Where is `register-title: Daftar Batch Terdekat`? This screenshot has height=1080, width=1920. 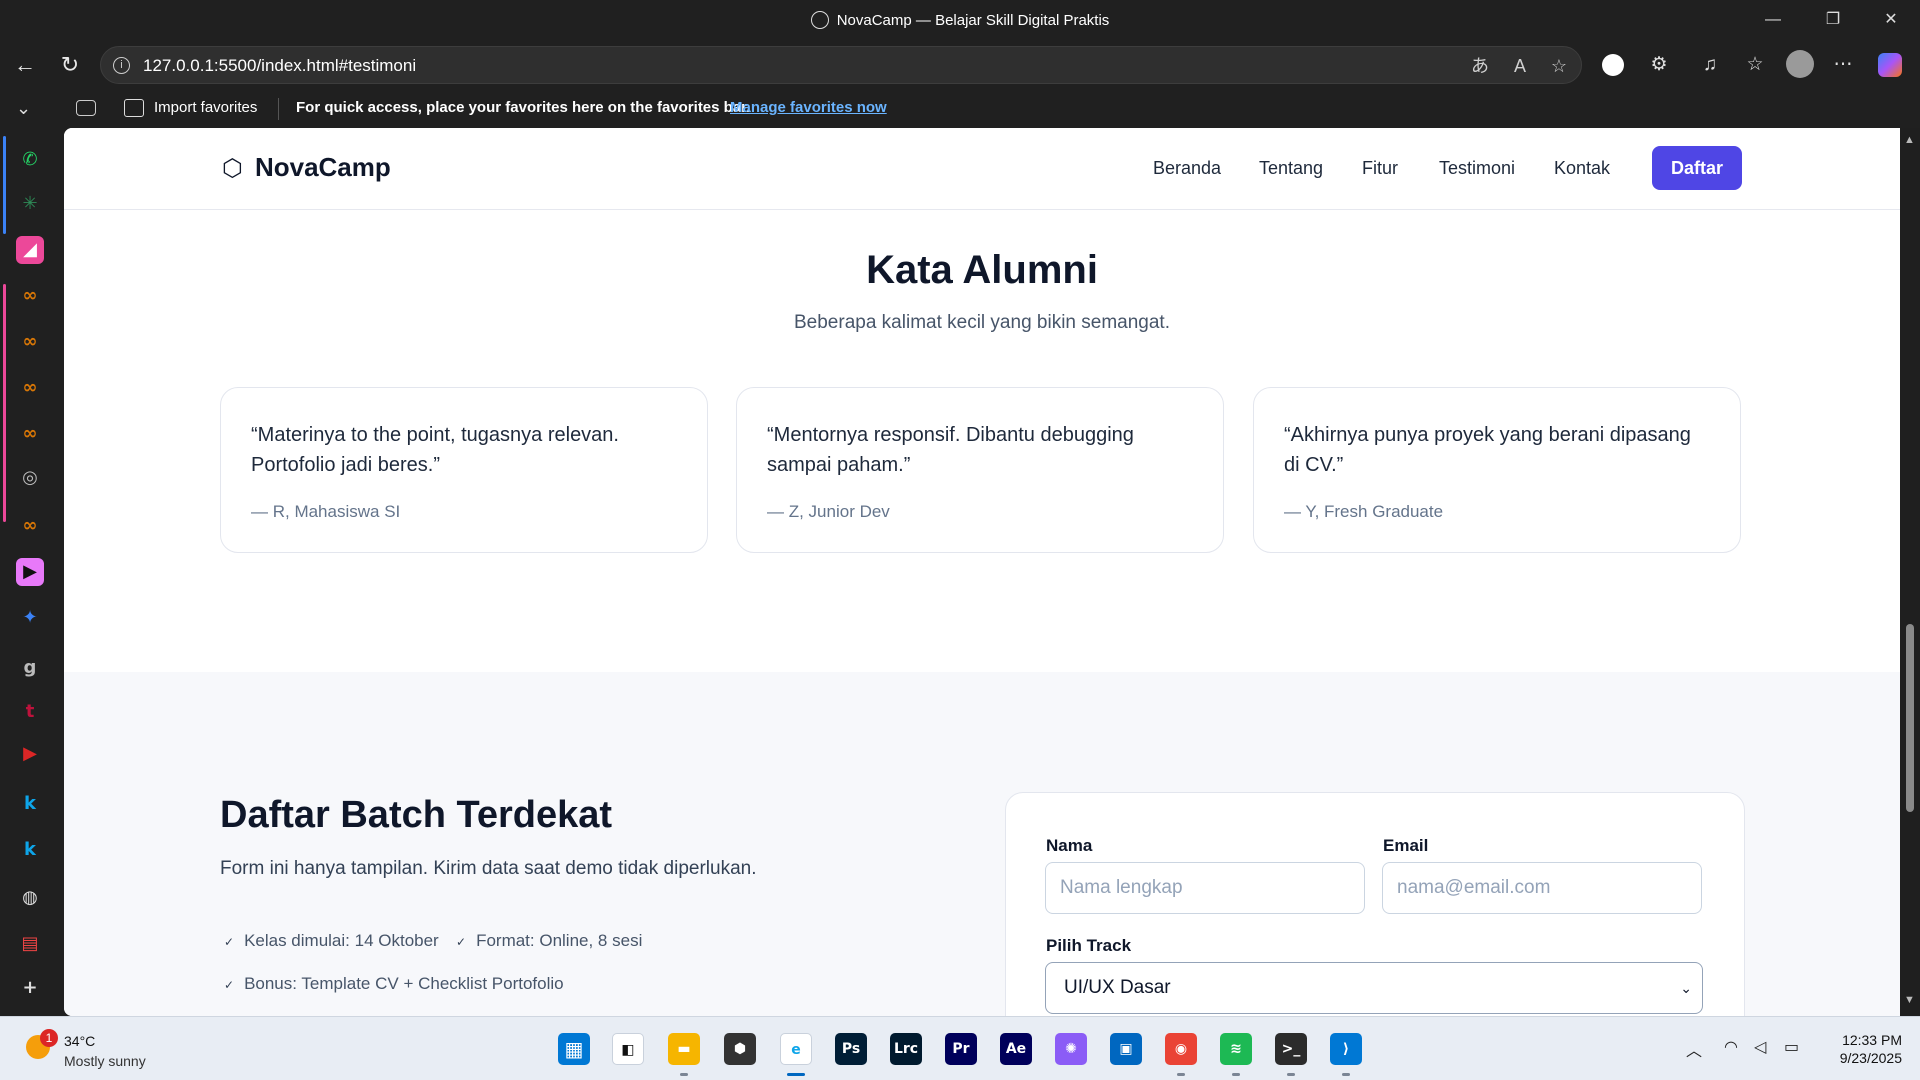
register-title: Daftar Batch Terdekat is located at coordinates (416, 815).